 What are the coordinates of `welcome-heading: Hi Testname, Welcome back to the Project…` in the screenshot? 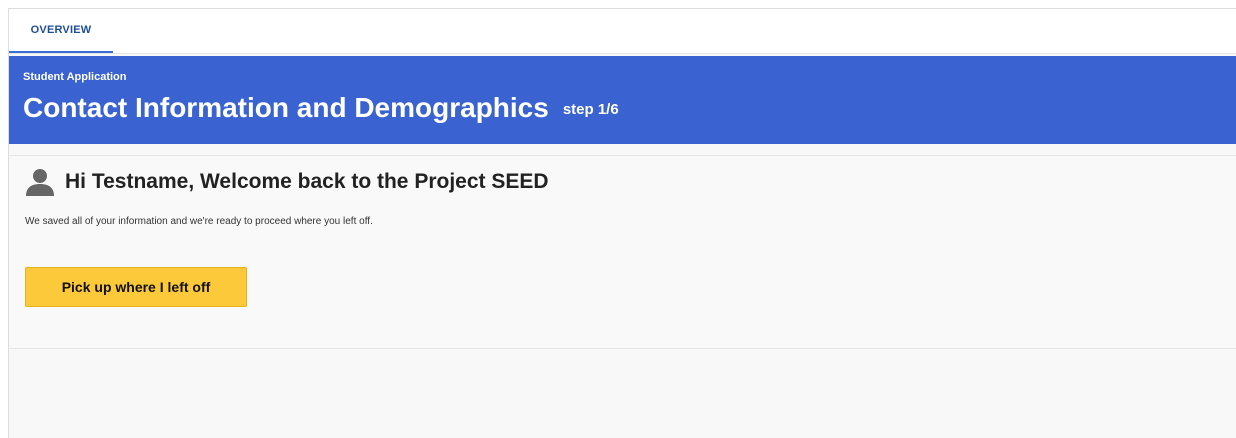 It's located at (307, 181).